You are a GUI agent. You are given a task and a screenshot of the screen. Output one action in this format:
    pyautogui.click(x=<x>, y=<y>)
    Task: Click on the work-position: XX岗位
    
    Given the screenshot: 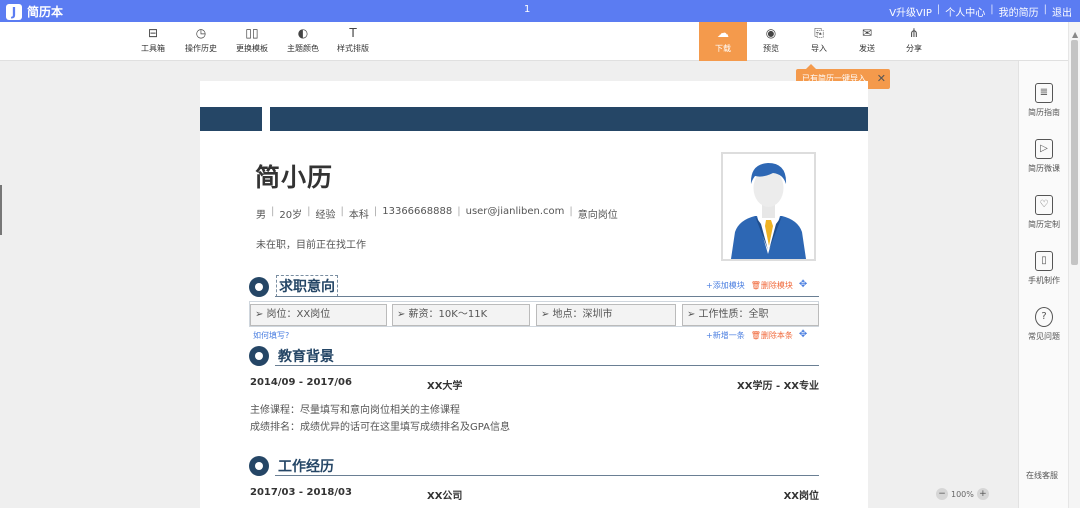 What is the action you would take?
    pyautogui.click(x=801, y=494)
    